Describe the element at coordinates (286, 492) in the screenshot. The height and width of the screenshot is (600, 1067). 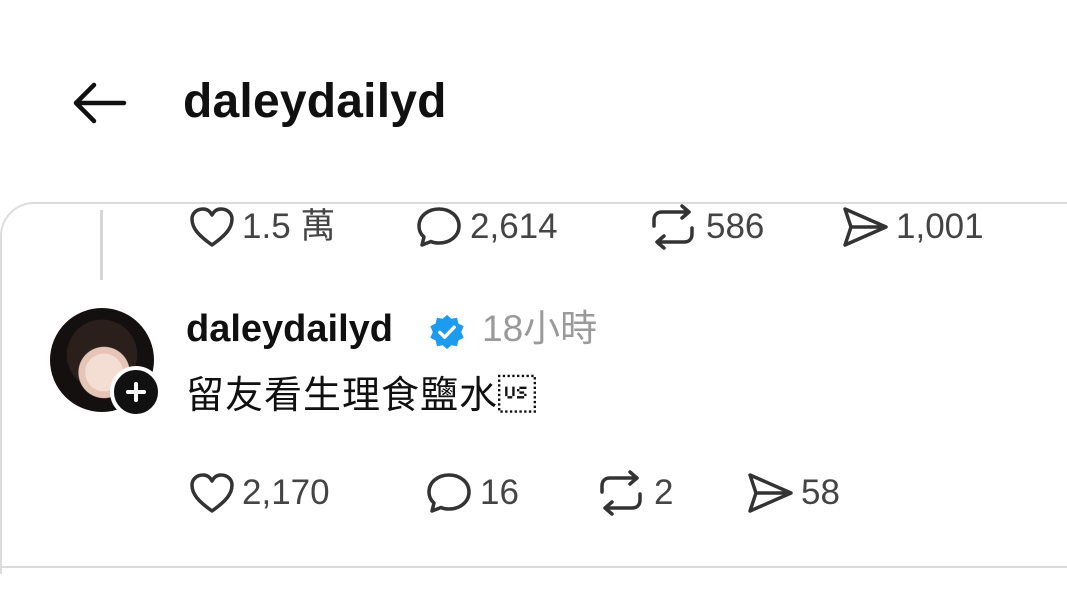
I see `like-count: 2,170` at that location.